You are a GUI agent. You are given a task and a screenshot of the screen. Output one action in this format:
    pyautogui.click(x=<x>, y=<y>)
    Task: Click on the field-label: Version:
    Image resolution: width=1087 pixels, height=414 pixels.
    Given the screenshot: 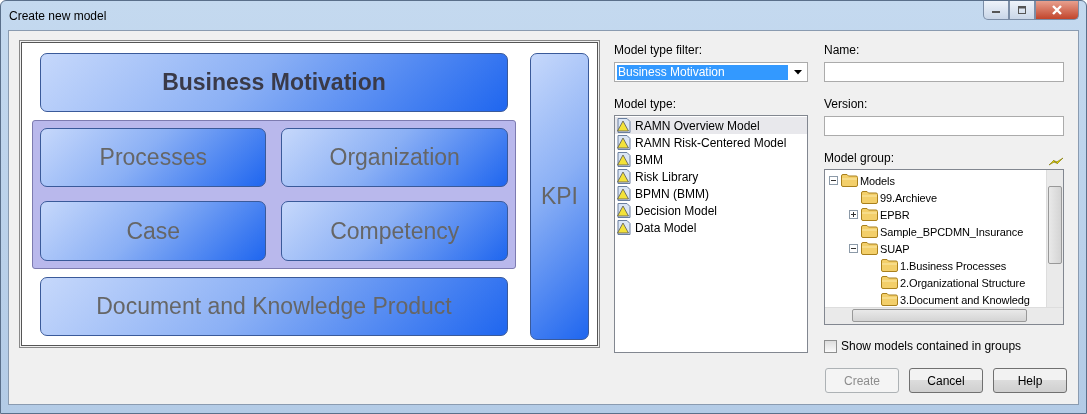 What is the action you would take?
    pyautogui.click(x=846, y=104)
    